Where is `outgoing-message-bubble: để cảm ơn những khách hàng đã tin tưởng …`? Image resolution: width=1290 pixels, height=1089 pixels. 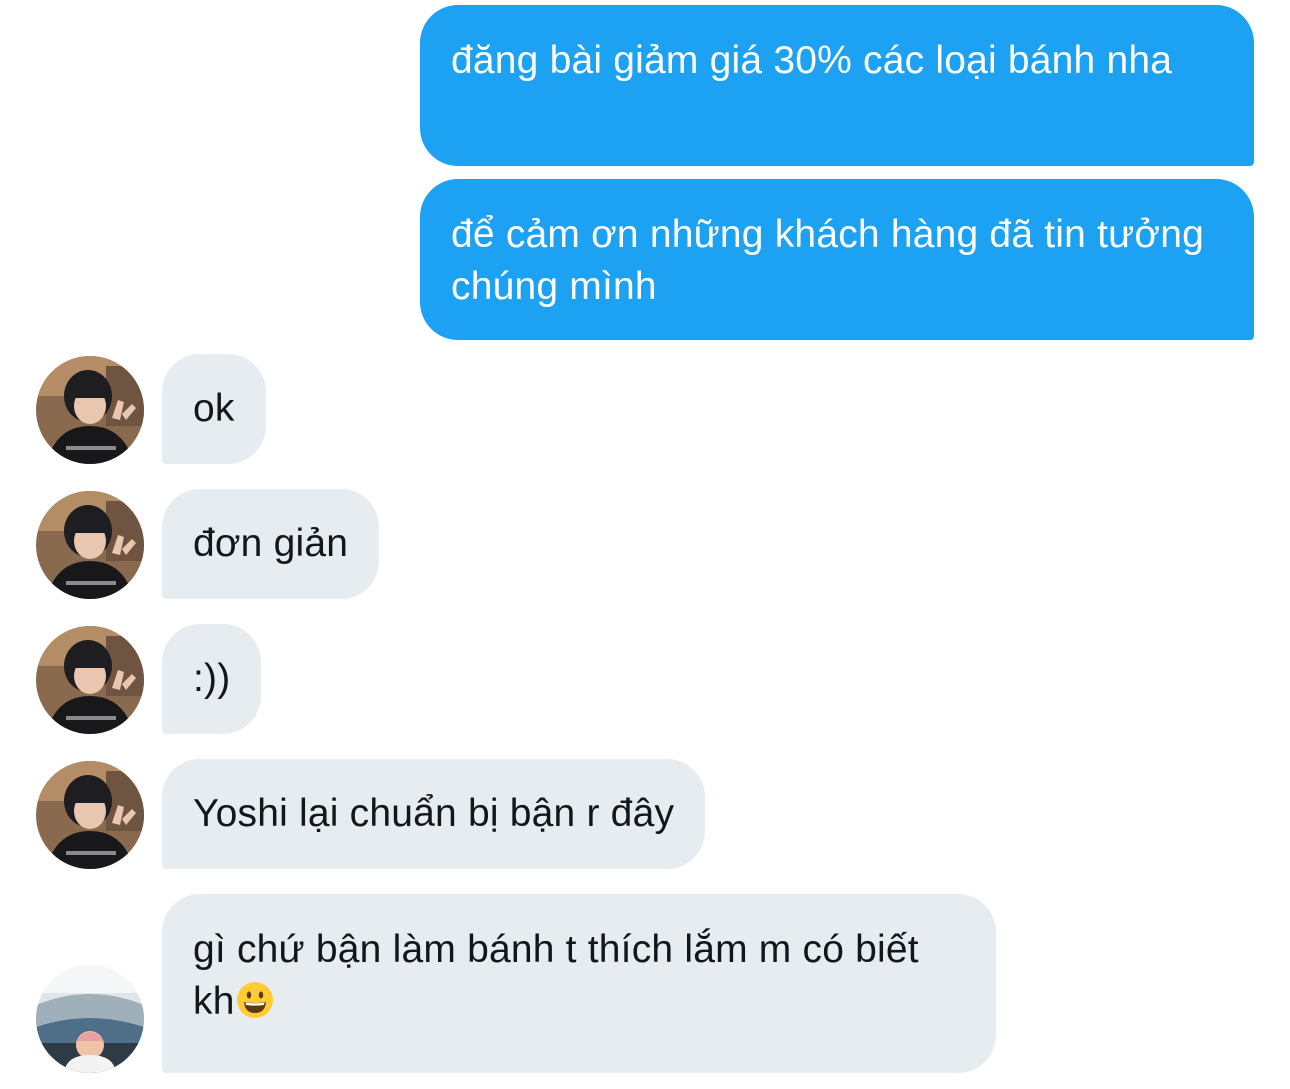
outgoing-message-bubble: để cảm ơn những khách hàng đã tin tưởng … is located at coordinates (837, 259).